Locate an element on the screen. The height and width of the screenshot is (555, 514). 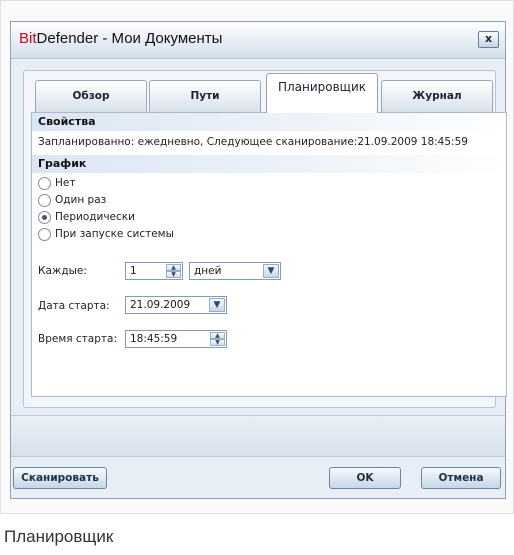
every-value-input: 1 ▲ ▼ is located at coordinates (154, 271).